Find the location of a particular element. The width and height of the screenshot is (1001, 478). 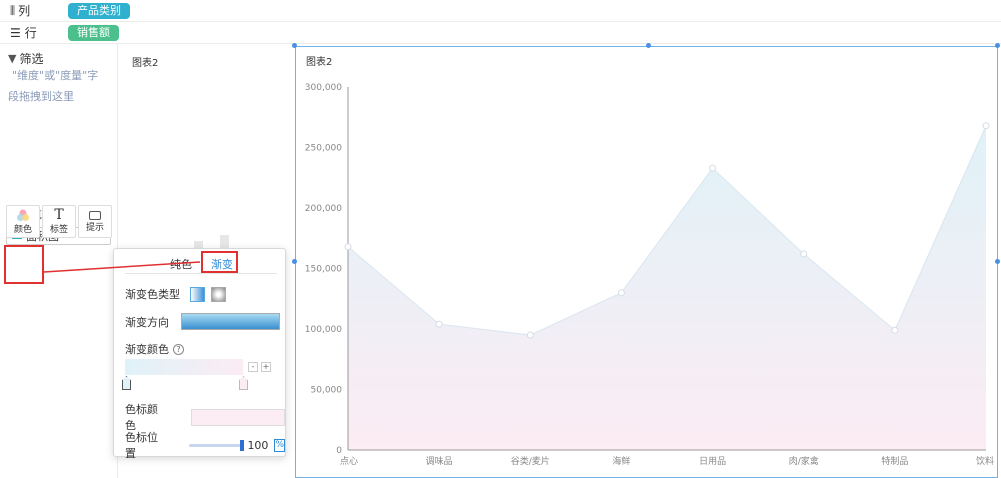

gradient-direction-preview is located at coordinates (230, 321).